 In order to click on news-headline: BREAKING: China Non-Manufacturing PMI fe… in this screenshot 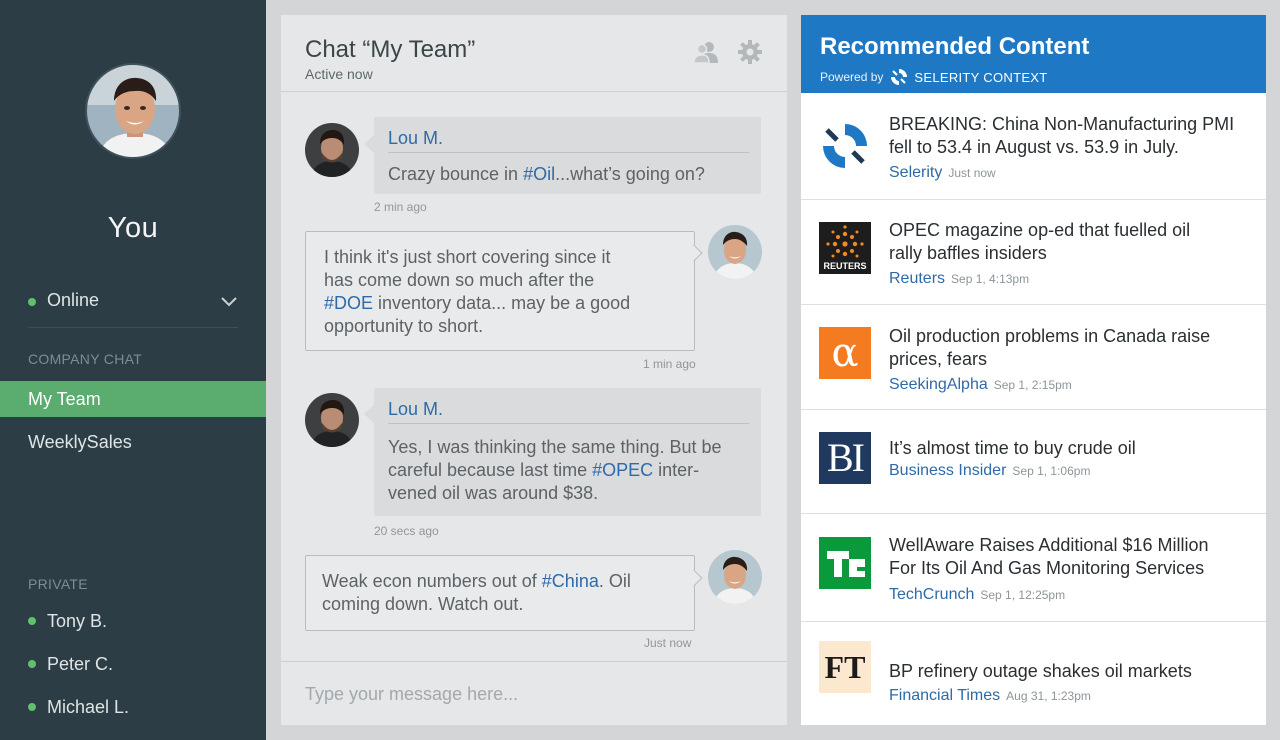, I will do `click(1070, 136)`.